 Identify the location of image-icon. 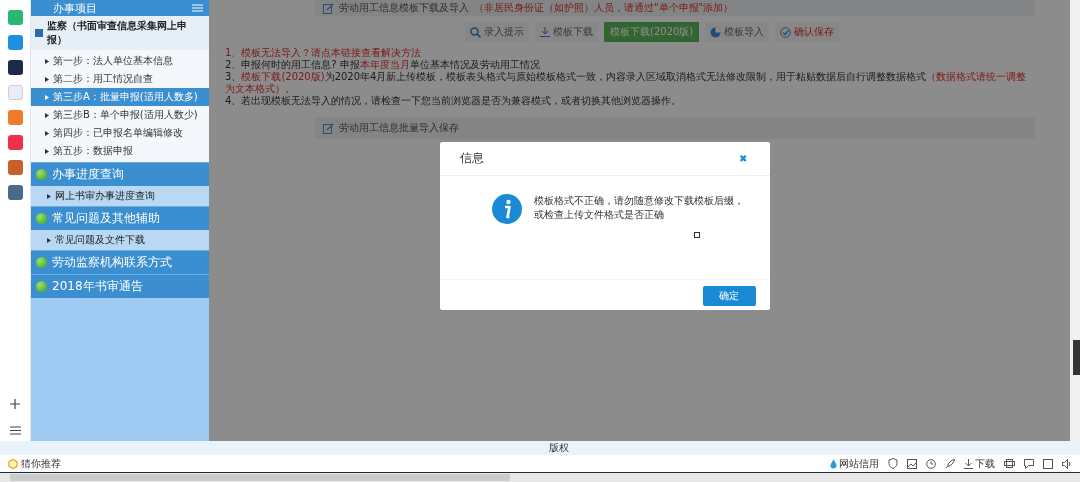
(912, 463).